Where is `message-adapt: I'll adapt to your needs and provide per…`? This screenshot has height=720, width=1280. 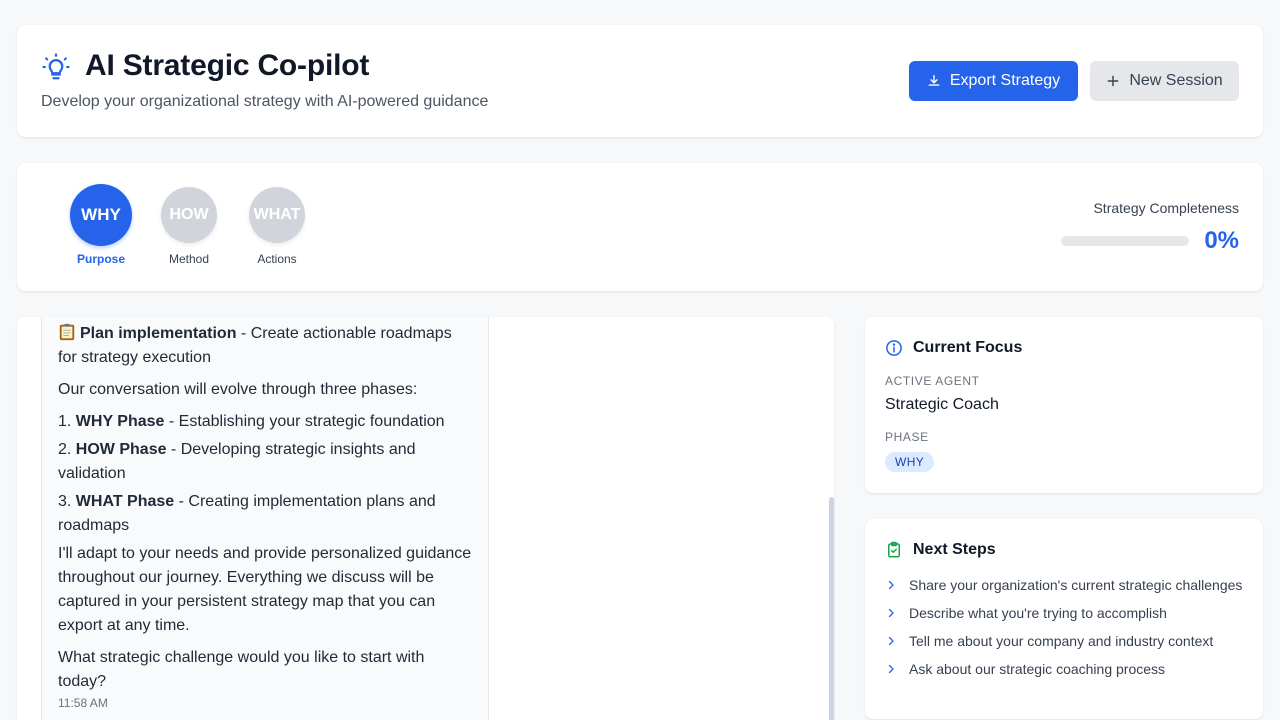
message-adapt: I'll adapt to your needs and provide per… is located at coordinates (265, 589).